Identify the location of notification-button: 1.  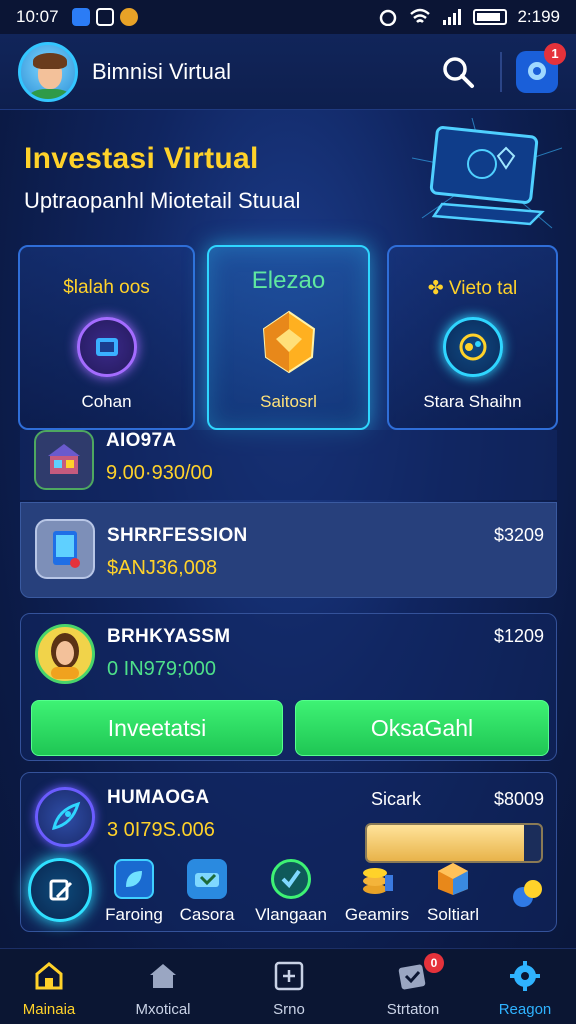
(541, 67).